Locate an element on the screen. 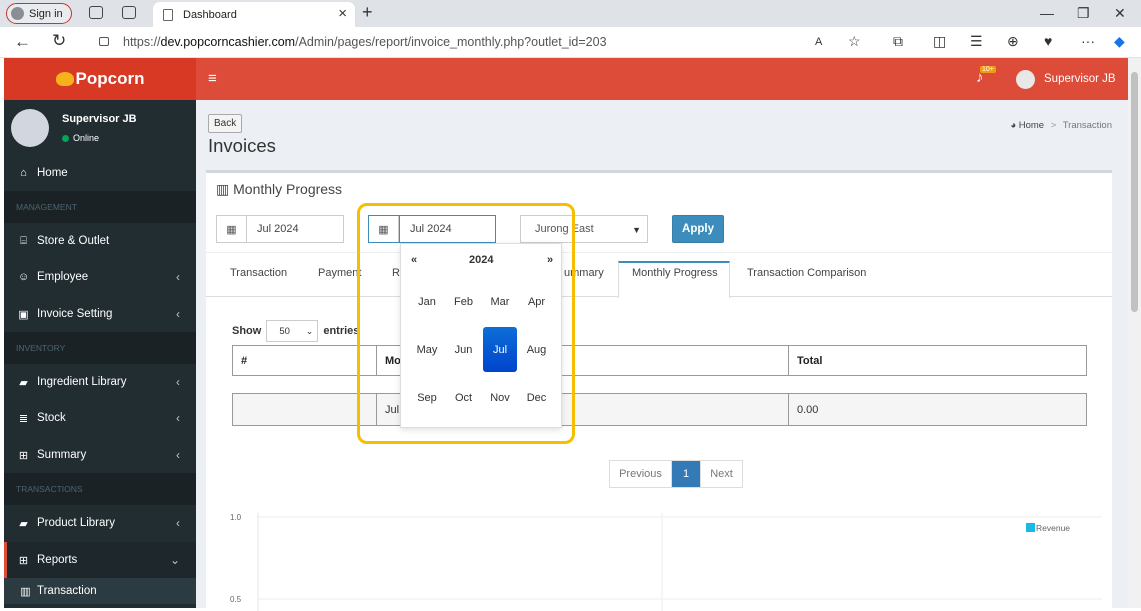  sidebar-subitem-transaction: ▥ Transaction is located at coordinates (100, 591).